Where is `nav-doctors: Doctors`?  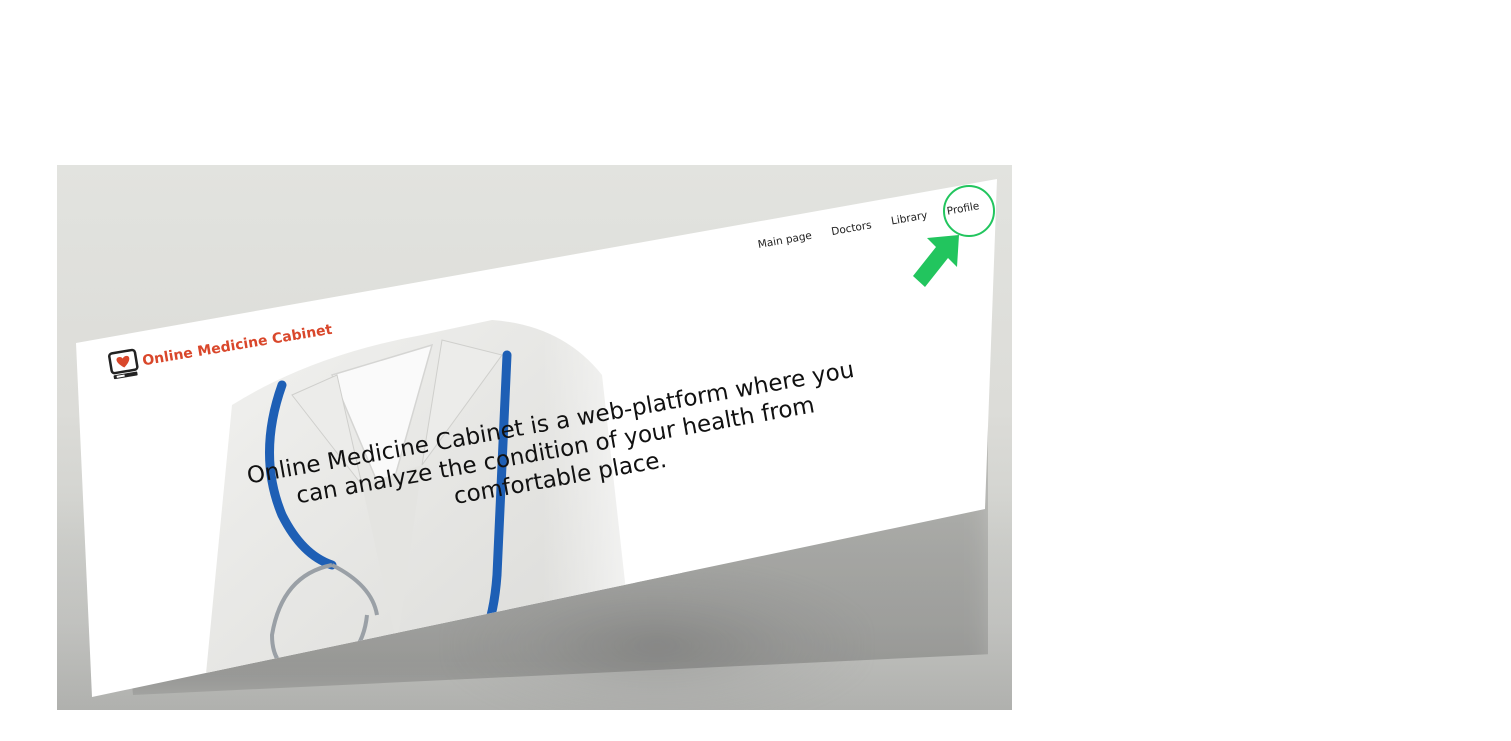
nav-doctors: Doctors is located at coordinates (851, 228).